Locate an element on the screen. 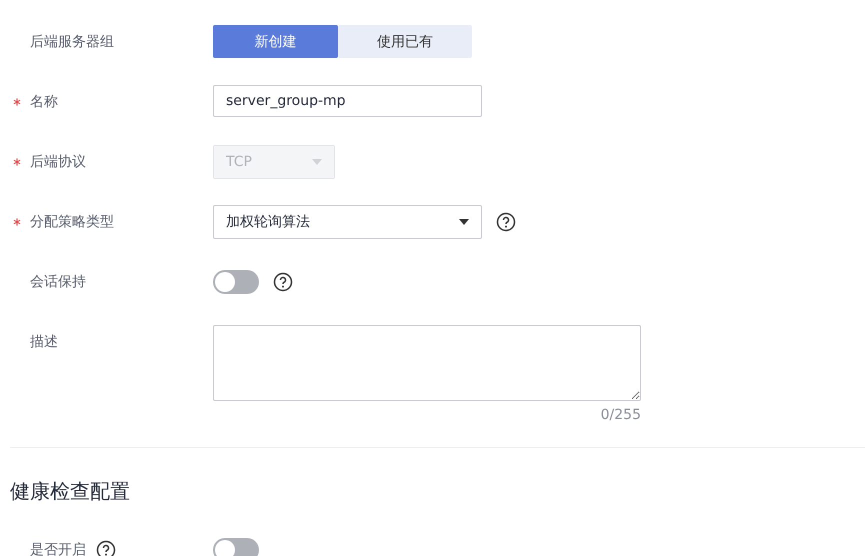 The width and height of the screenshot is (865, 556). segment-option: 使用已有 is located at coordinates (405, 41).